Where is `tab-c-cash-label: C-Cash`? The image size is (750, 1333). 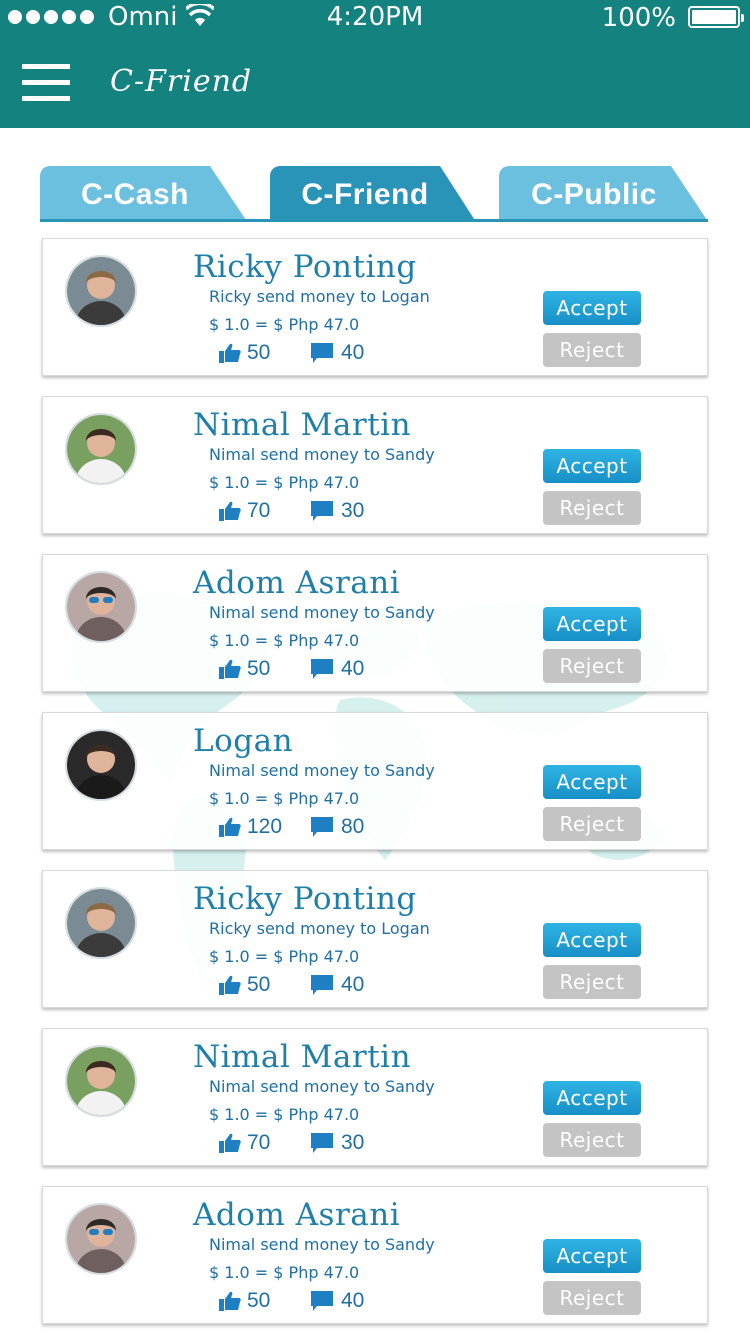 tab-c-cash-label: C-Cash is located at coordinates (134, 194).